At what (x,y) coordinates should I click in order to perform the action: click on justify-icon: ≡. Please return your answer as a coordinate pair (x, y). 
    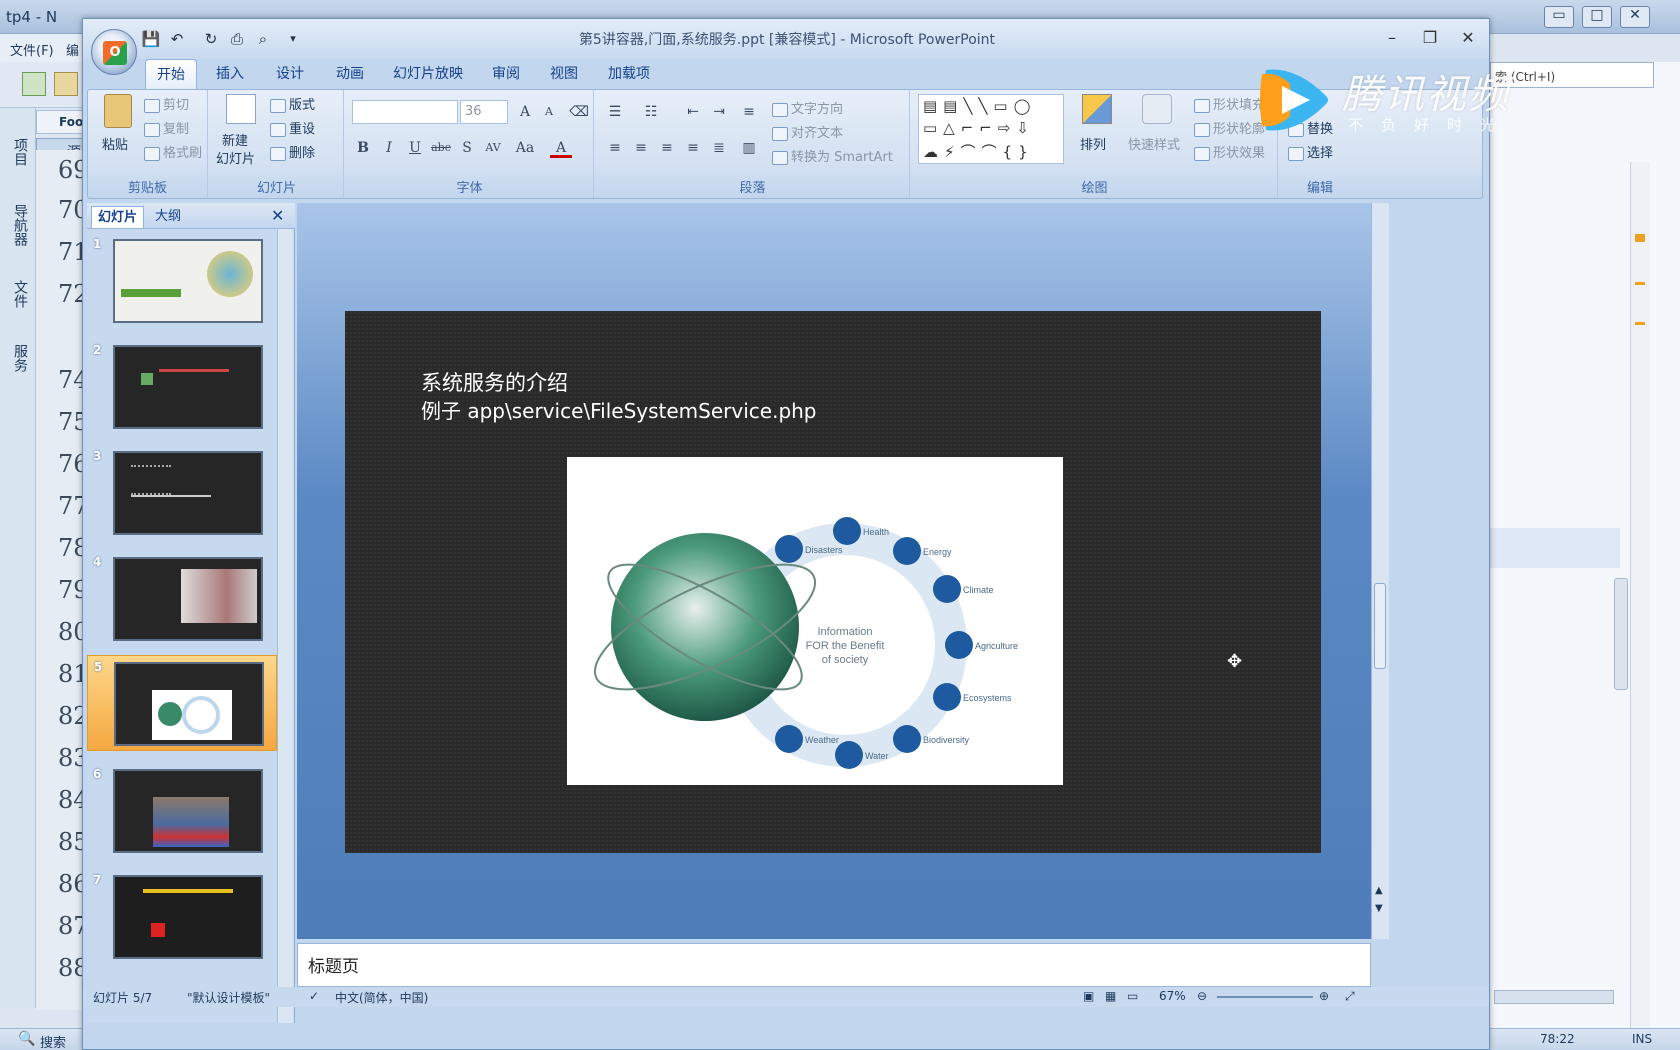
    Looking at the image, I should click on (693, 148).